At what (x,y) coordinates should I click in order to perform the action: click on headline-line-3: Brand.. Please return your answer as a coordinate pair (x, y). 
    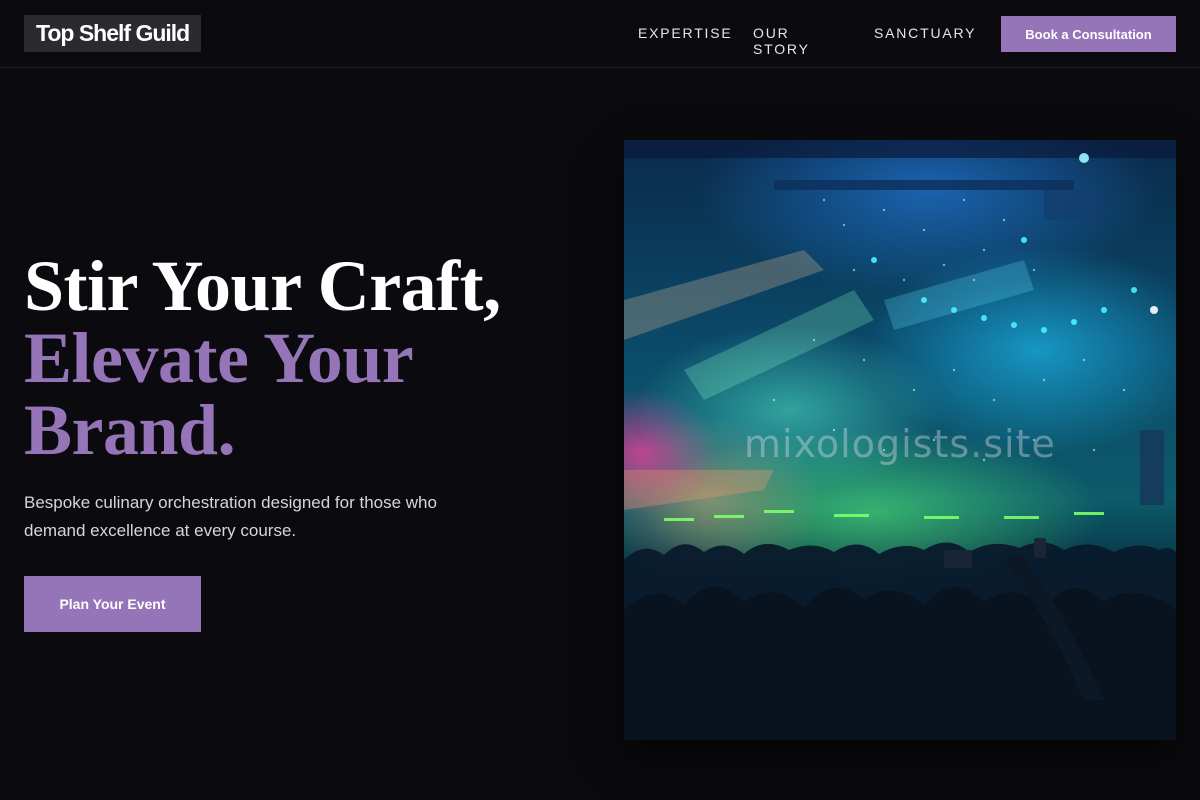
    Looking at the image, I should click on (130, 430).